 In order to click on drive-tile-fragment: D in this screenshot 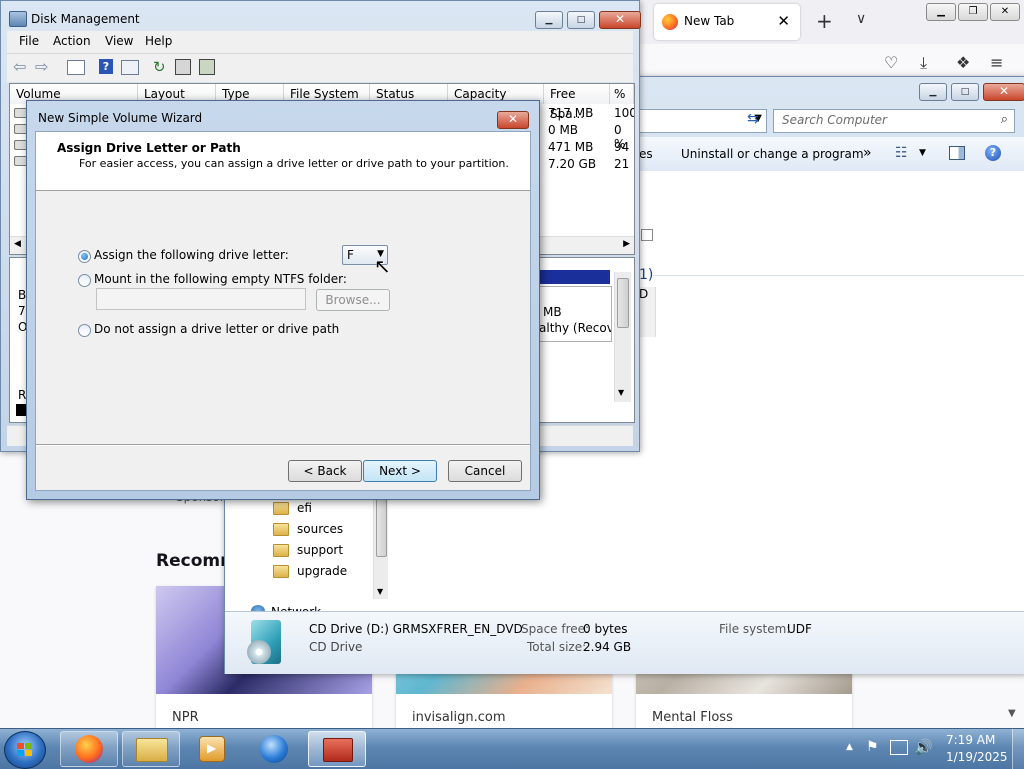, I will do `click(647, 312)`.